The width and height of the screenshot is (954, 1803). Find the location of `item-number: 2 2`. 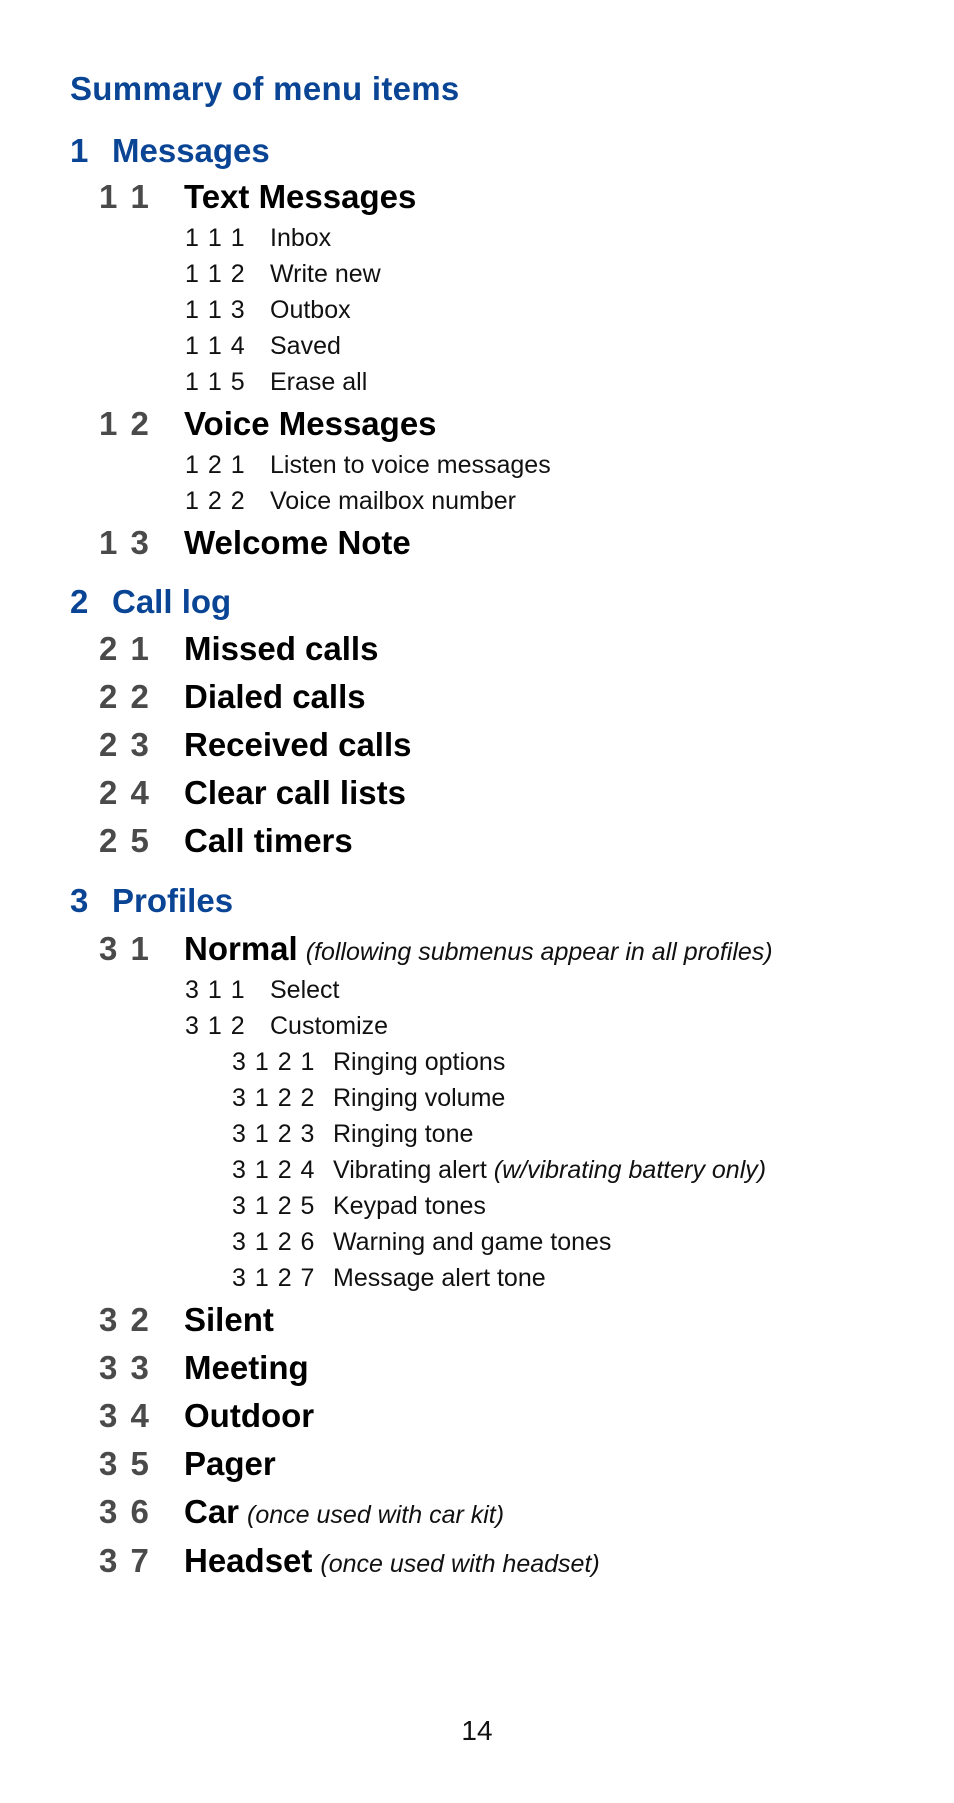

item-number: 2 2 is located at coordinates (125, 696).